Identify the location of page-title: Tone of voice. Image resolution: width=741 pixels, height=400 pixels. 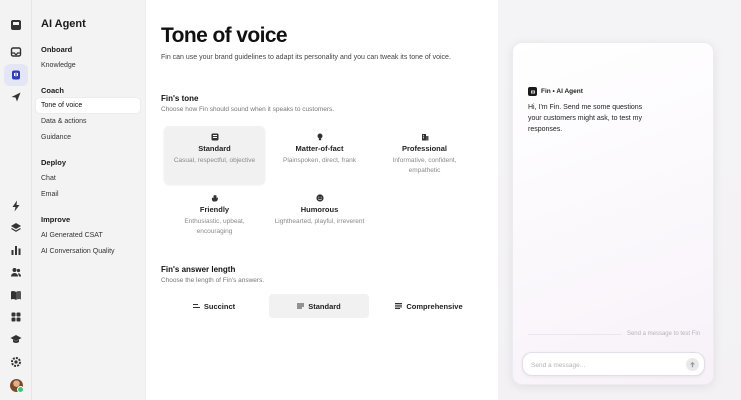
(224, 35).